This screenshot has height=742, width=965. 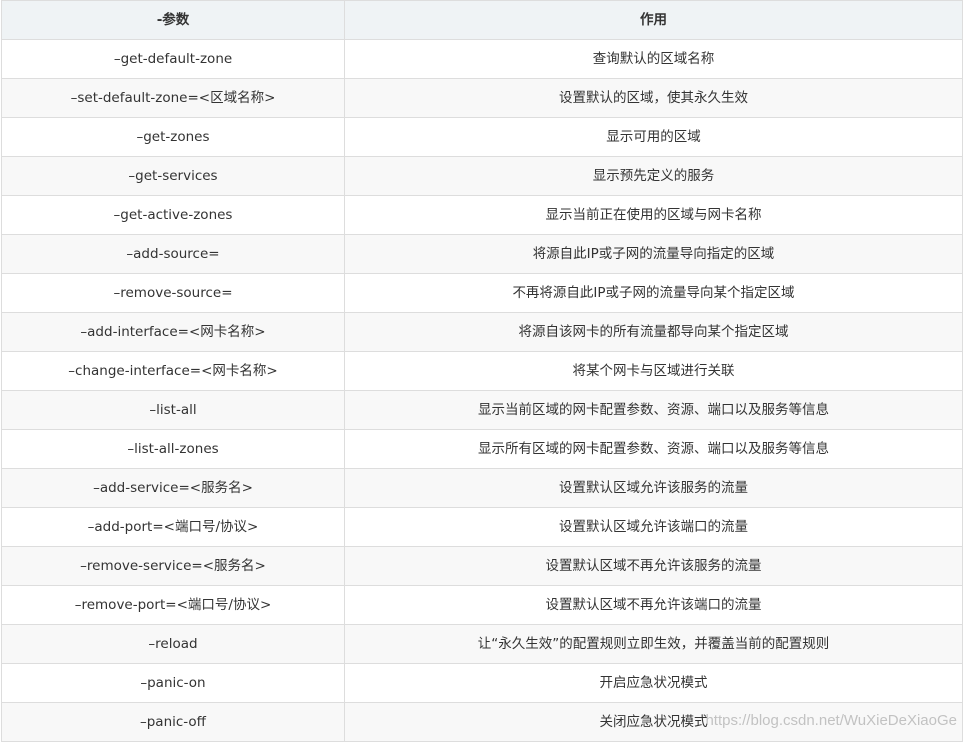 I want to click on table-row: –add-service=<服务名> 设置默认区域允许该服务的流量, so click(x=482, y=488).